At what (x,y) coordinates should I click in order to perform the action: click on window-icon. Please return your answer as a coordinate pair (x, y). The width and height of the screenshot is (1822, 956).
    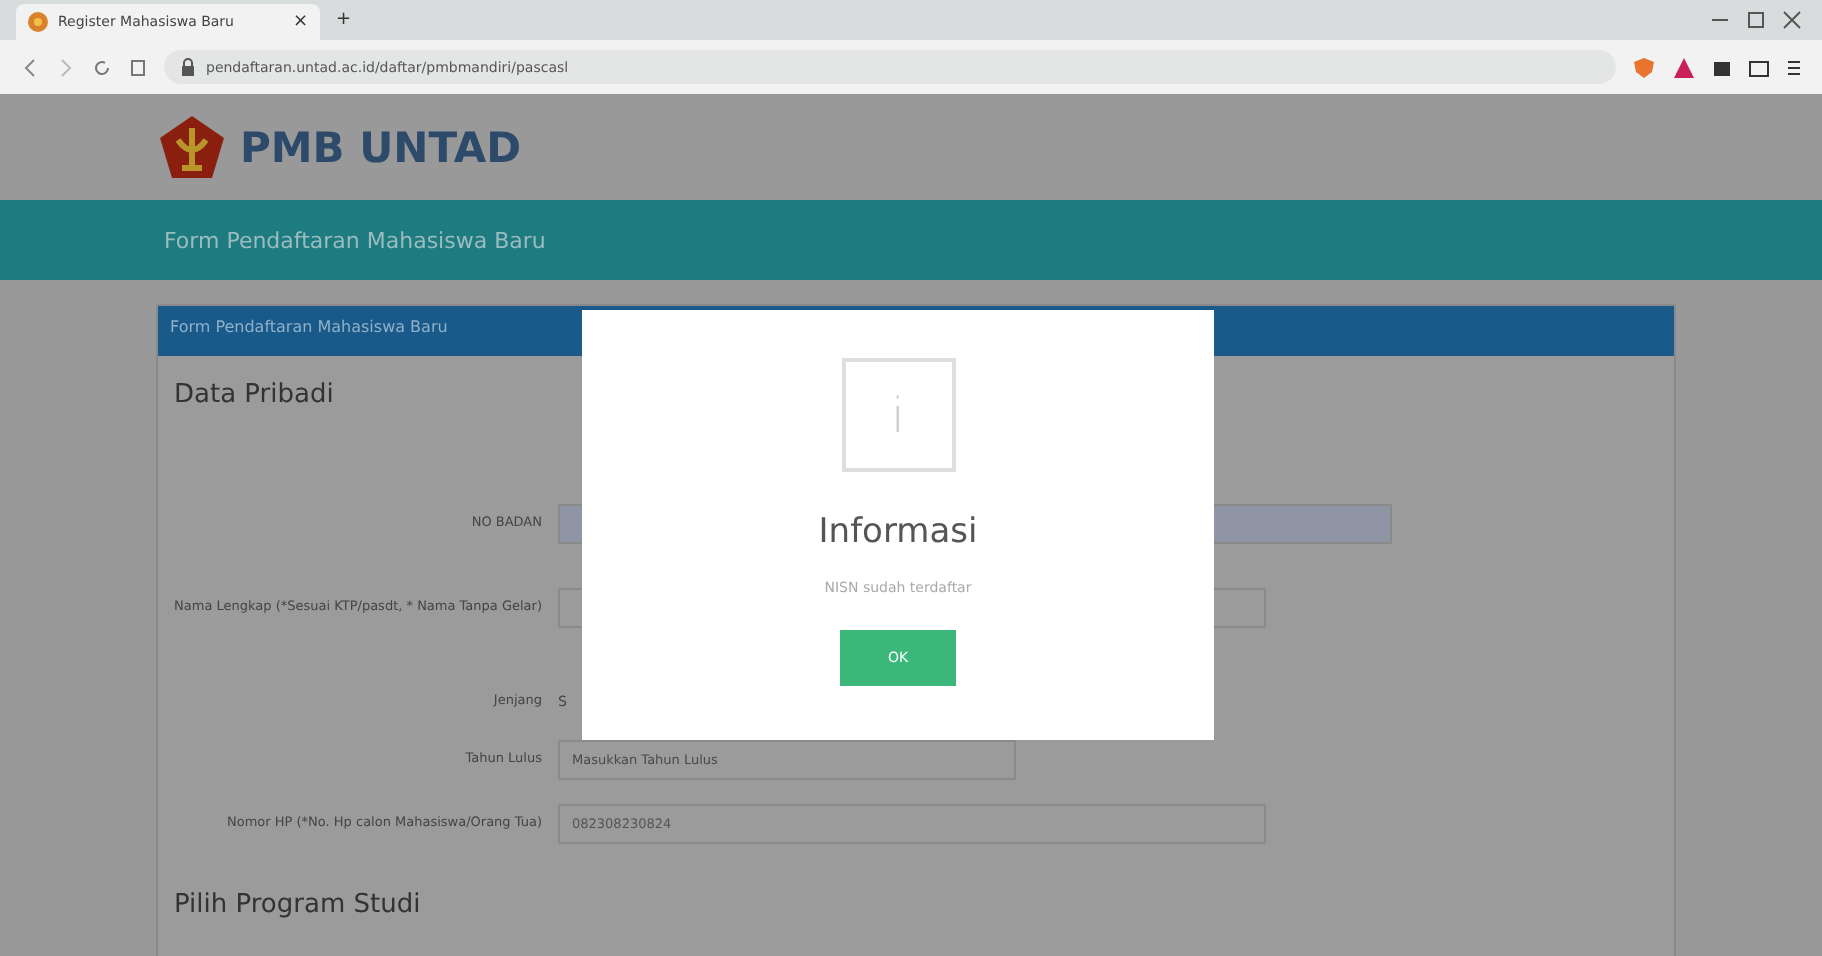
    Looking at the image, I should click on (1759, 67).